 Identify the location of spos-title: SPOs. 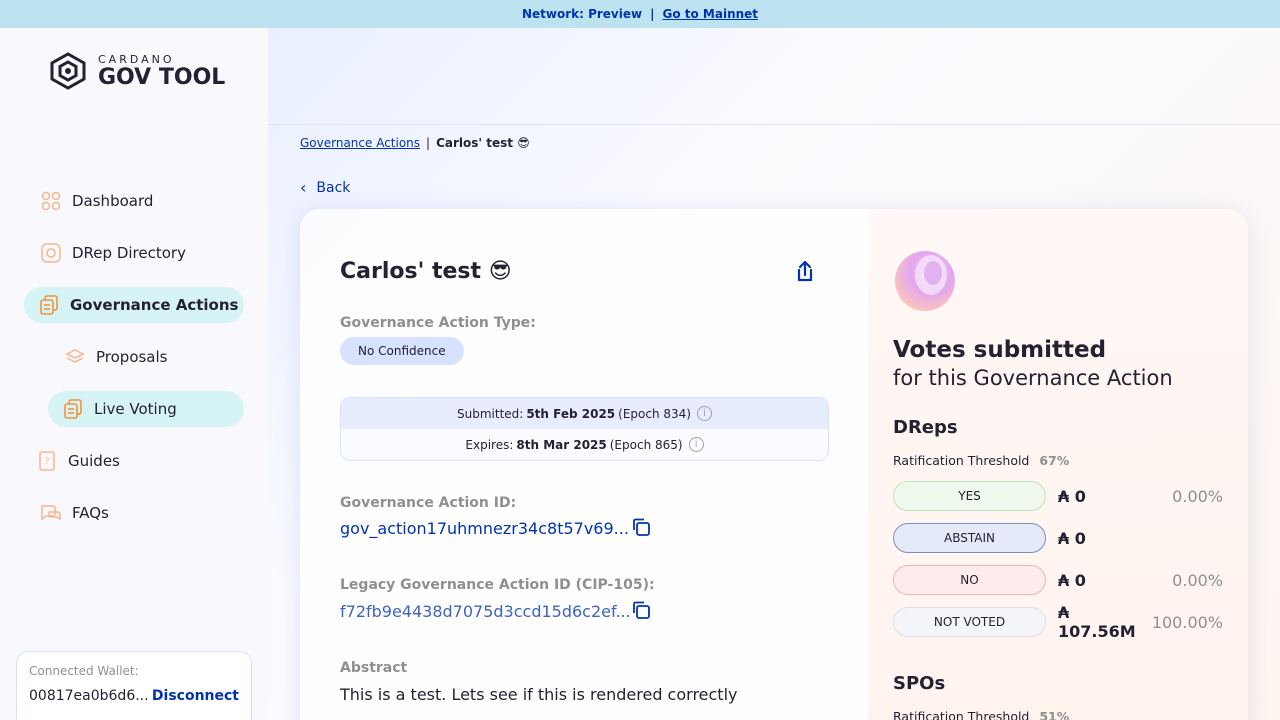
(919, 683).